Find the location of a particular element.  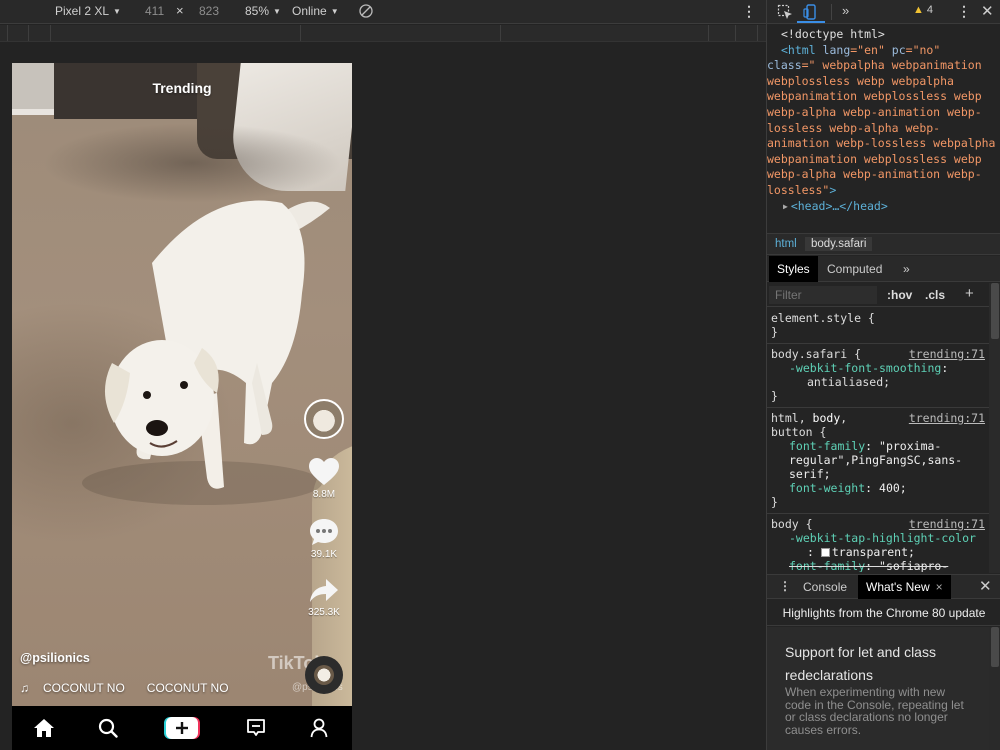

nav-create is located at coordinates (182, 728).